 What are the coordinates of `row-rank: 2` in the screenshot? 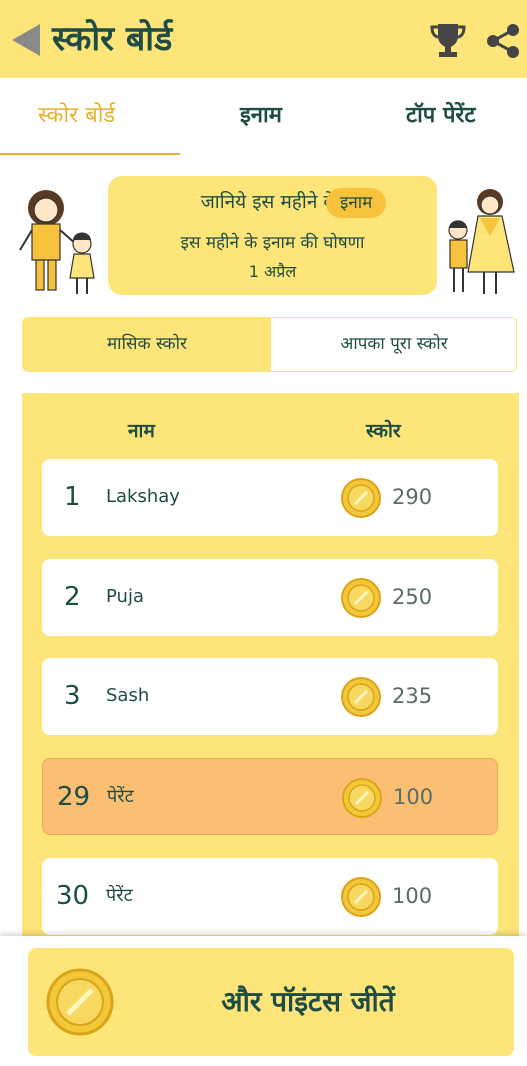 It's located at (72, 597).